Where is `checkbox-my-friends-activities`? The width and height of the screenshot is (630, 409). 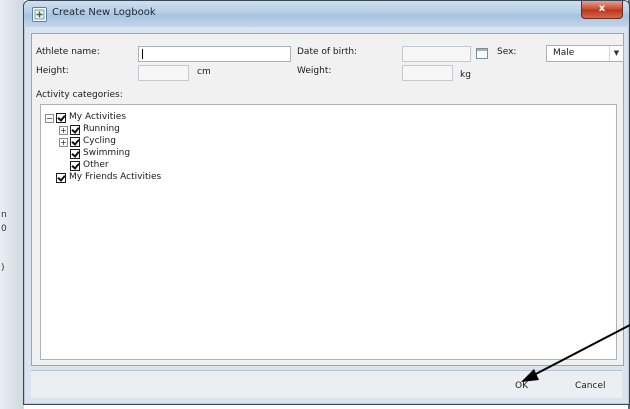 checkbox-my-friends-activities is located at coordinates (61, 178).